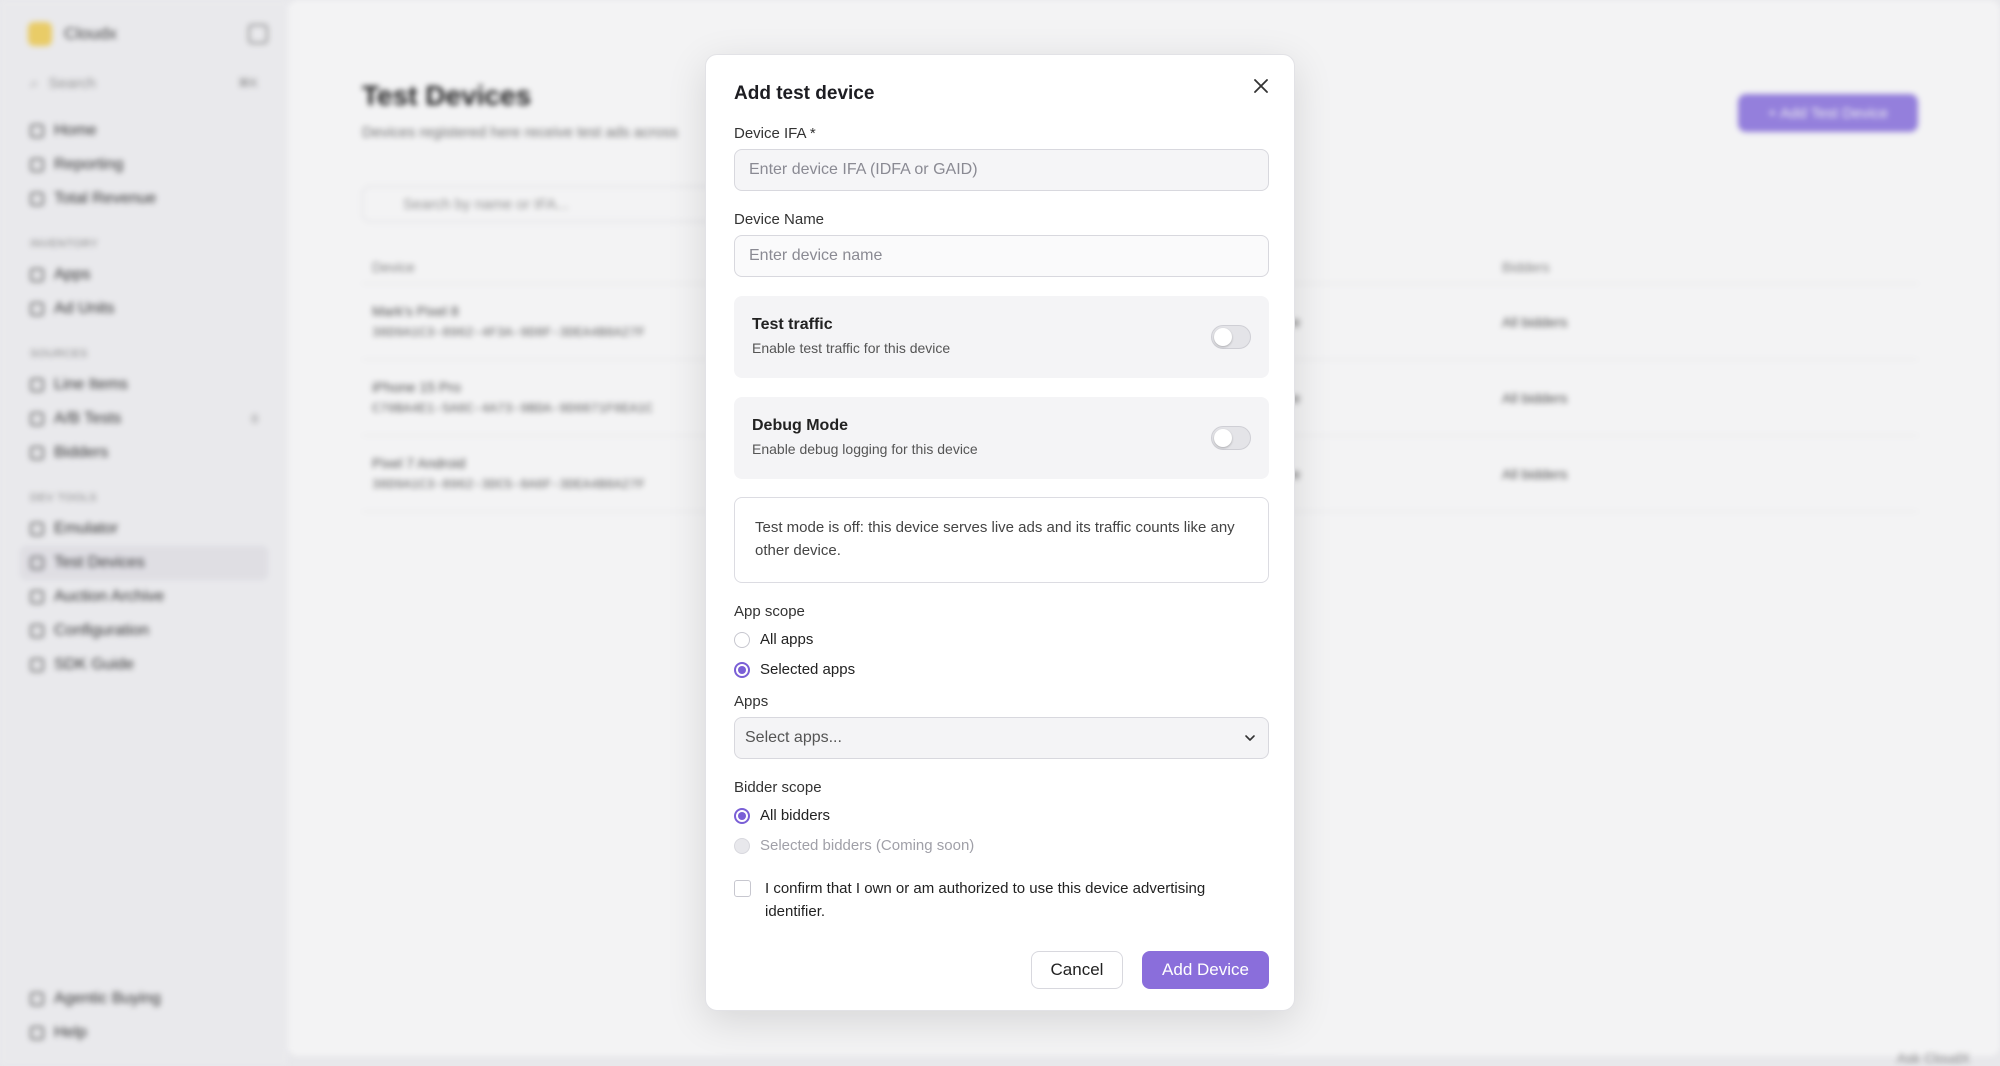  Describe the element at coordinates (851, 348) in the screenshot. I see `test-traffic-description: Enable test traffic for this device` at that location.